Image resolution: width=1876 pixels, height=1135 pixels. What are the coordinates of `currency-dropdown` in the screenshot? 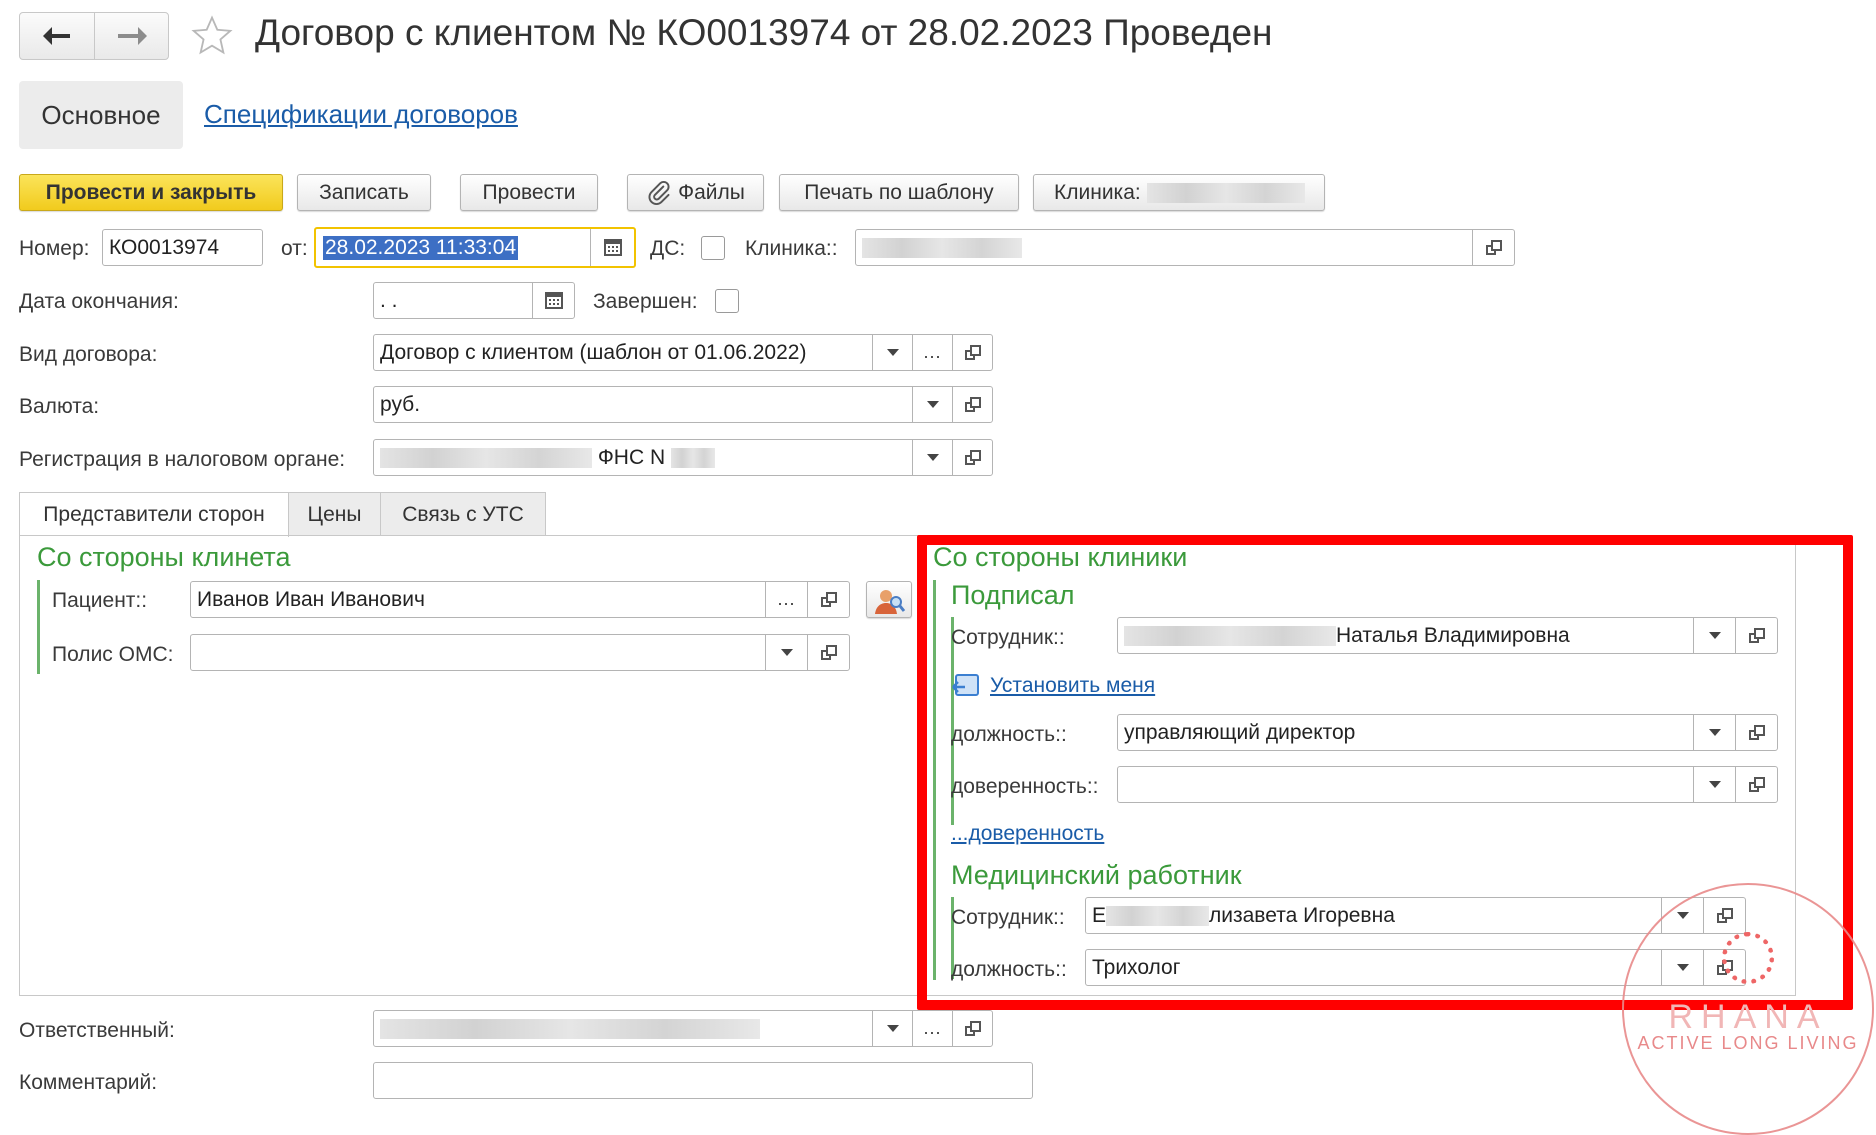 It's located at (932, 404).